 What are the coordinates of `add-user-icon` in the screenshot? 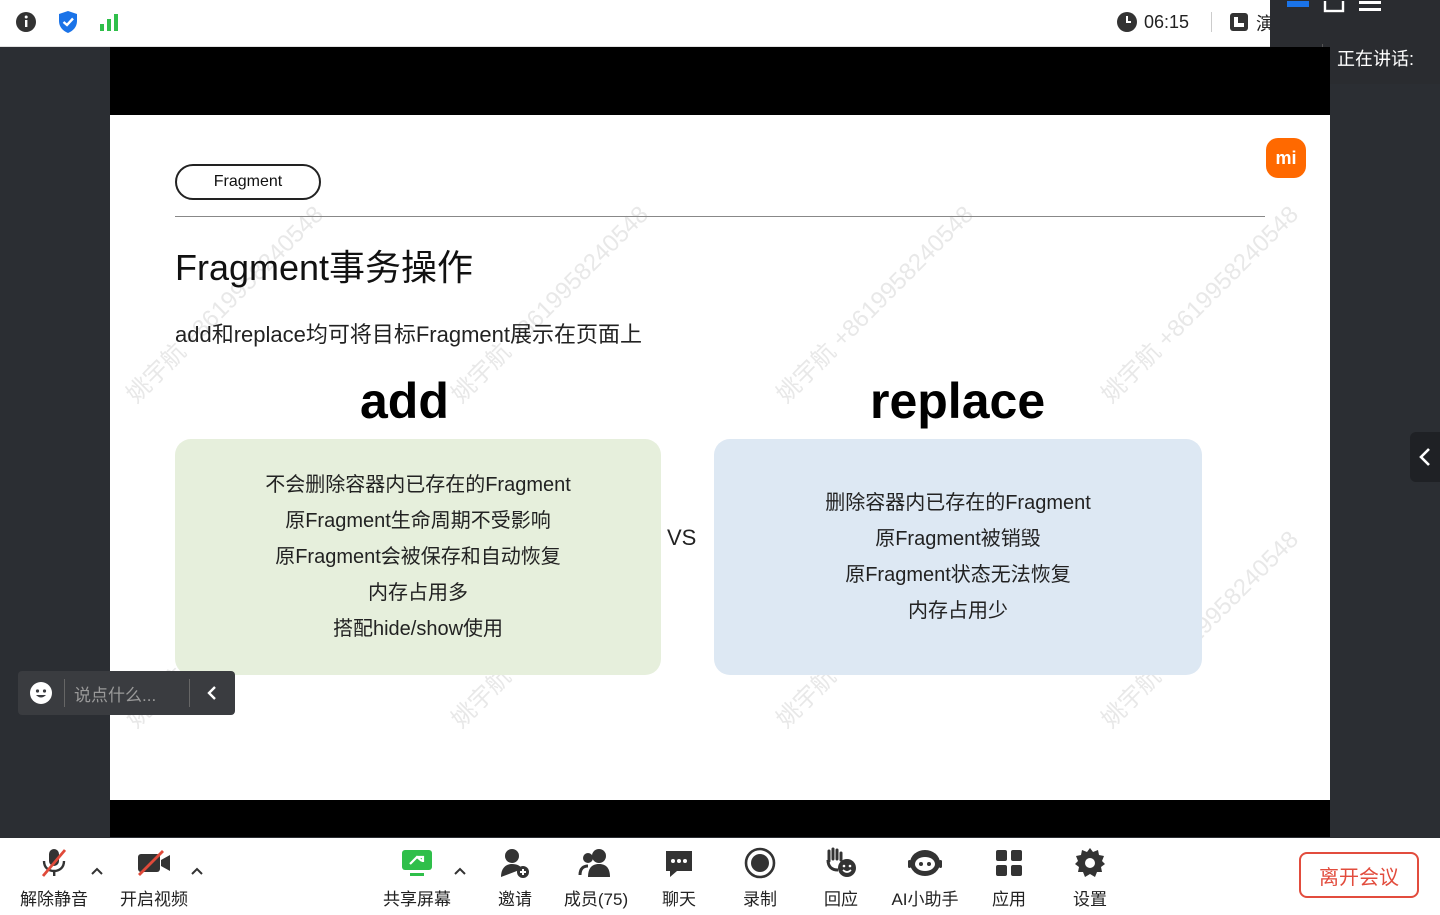 It's located at (515, 862).